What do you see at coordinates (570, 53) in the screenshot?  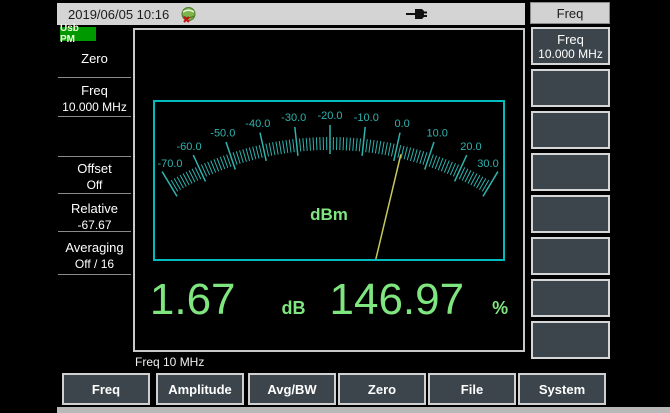 I see `softkey-freq-value: 10.000 MHz` at bounding box center [570, 53].